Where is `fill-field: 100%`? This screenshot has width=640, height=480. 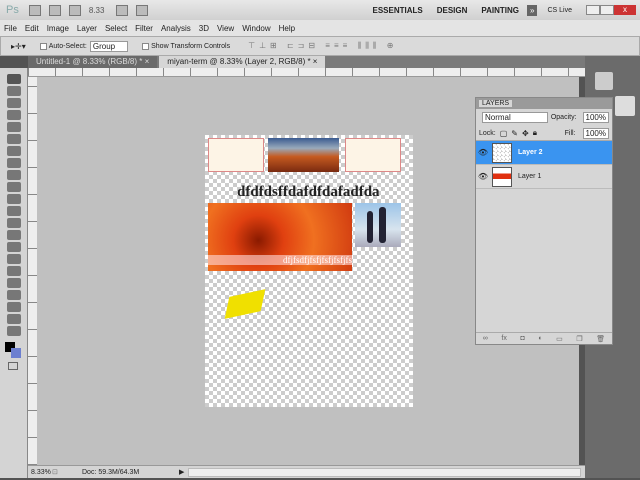 fill-field: 100% is located at coordinates (595, 133).